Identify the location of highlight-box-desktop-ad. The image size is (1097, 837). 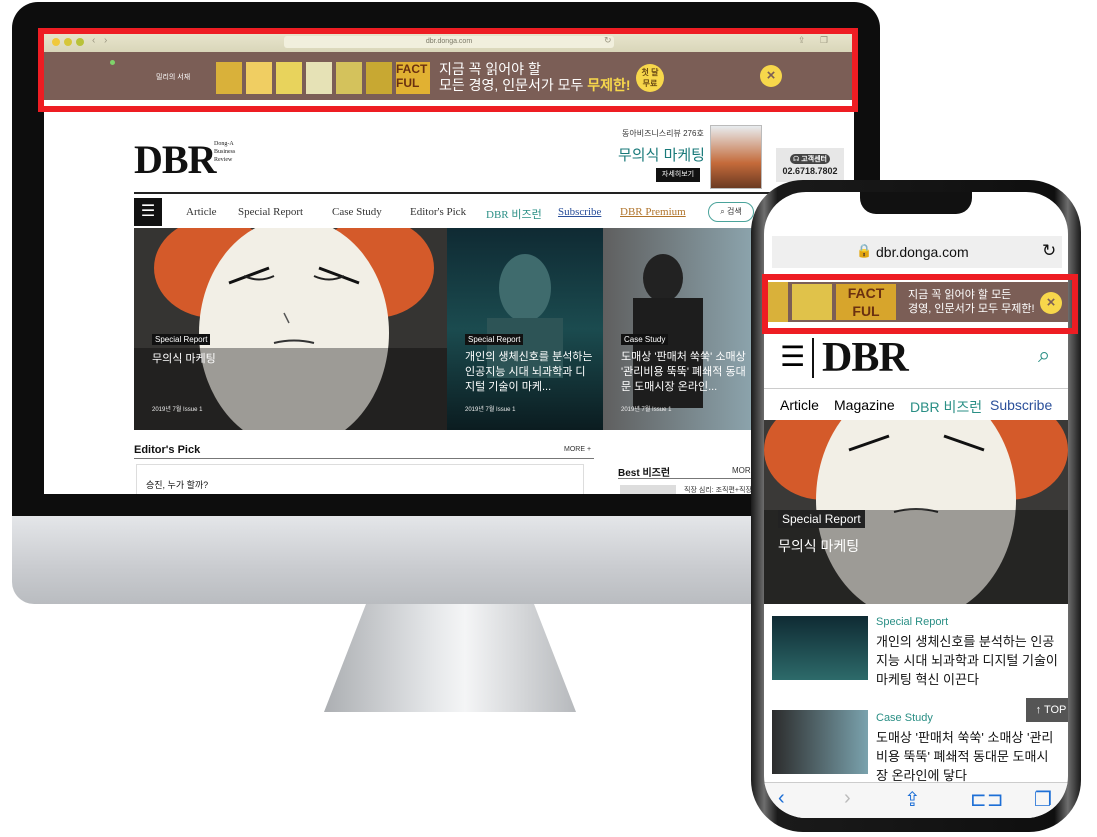
(448, 70).